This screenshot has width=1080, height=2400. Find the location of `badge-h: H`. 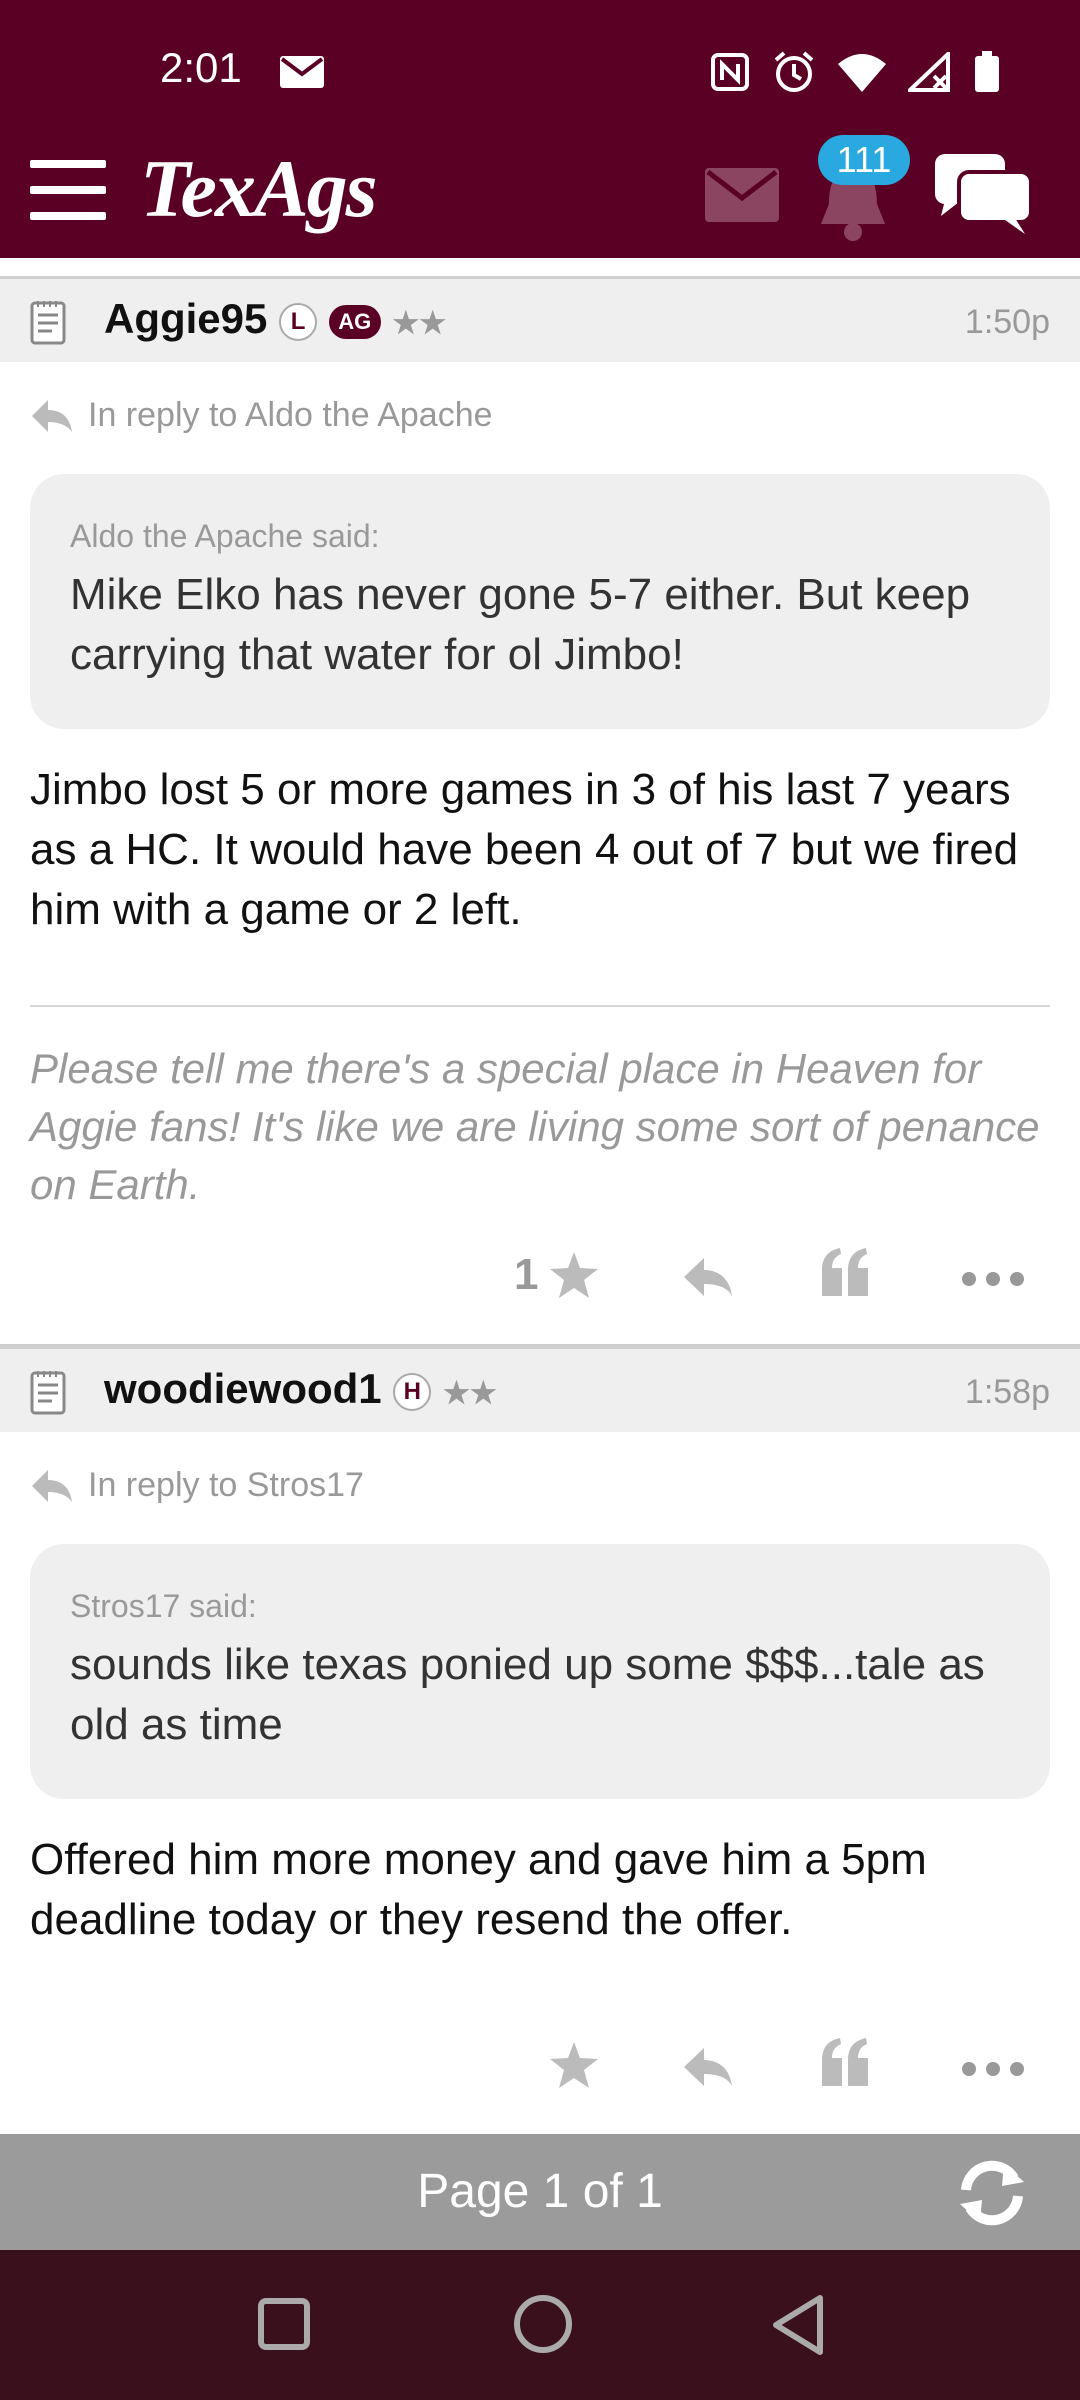

badge-h: H is located at coordinates (412, 1391).